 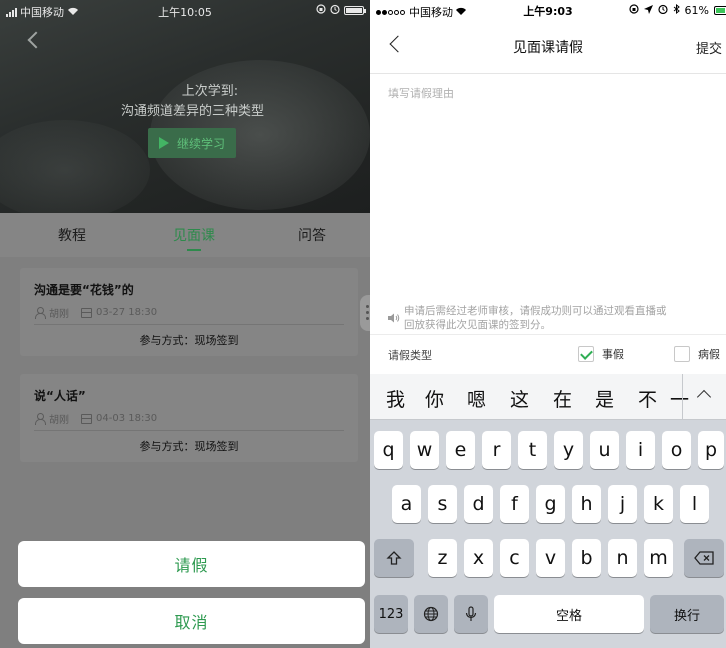 What do you see at coordinates (200, 143) in the screenshot?
I see `continue-label: 继续学习` at bounding box center [200, 143].